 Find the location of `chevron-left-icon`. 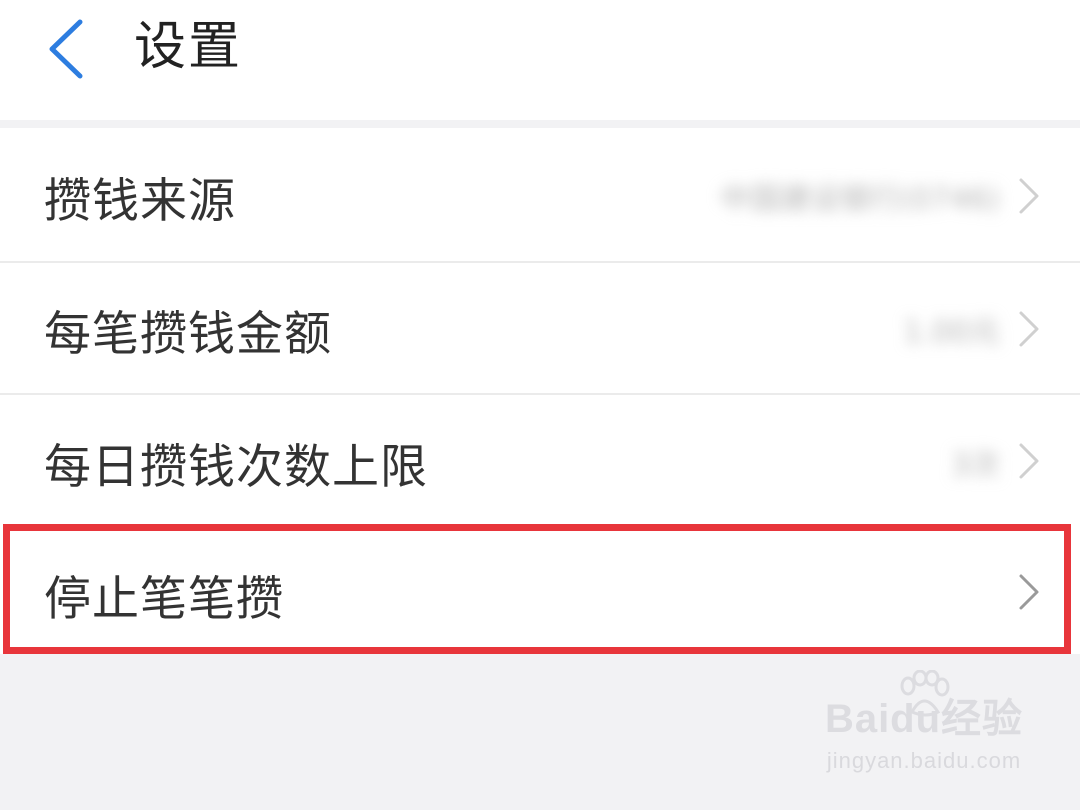

chevron-left-icon is located at coordinates (66, 49).